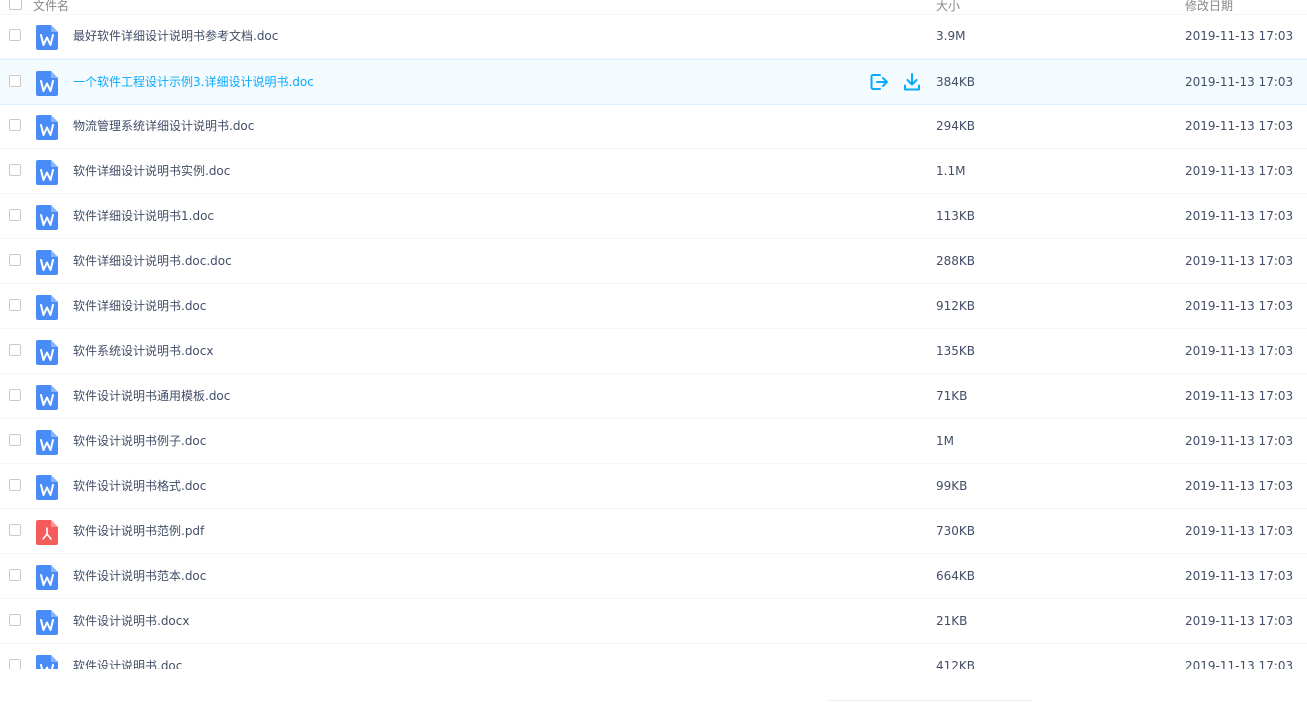 The height and width of the screenshot is (702, 1307). What do you see at coordinates (956, 351) in the screenshot?
I see `file-size: 135KB` at bounding box center [956, 351].